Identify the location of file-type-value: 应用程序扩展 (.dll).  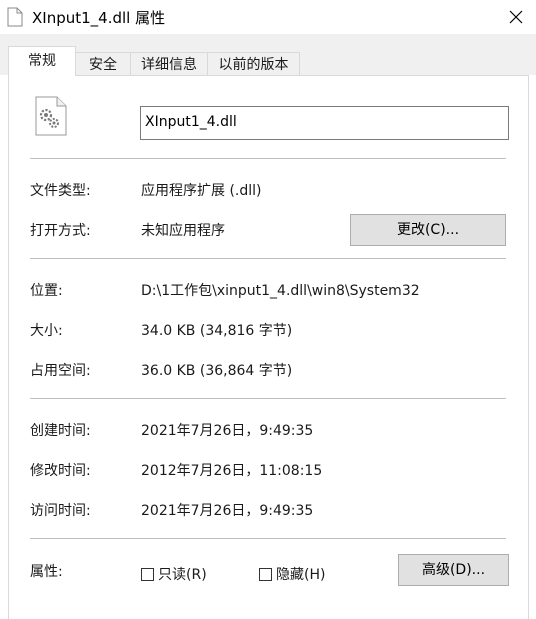
(201, 191).